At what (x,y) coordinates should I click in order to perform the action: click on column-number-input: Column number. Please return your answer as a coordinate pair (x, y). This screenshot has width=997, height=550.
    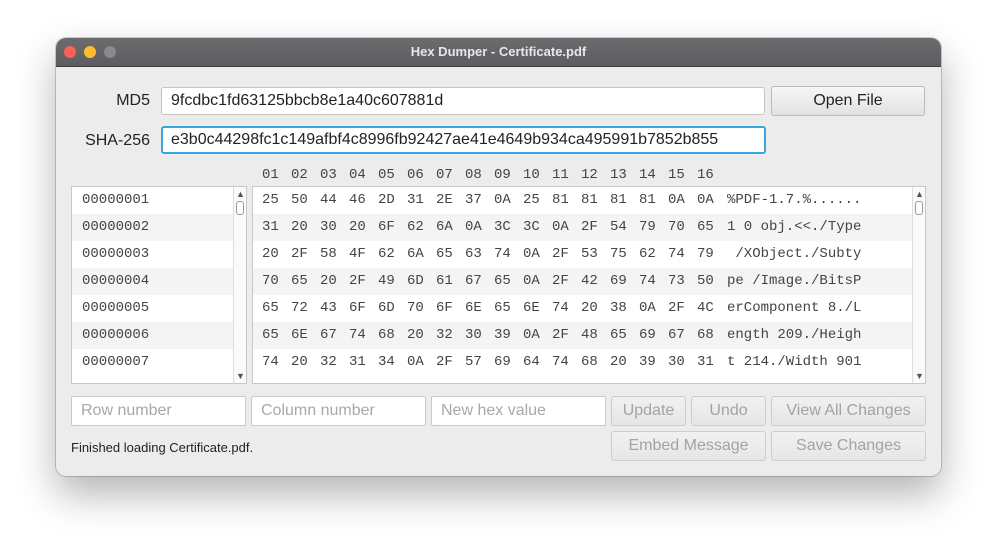
    Looking at the image, I should click on (338, 411).